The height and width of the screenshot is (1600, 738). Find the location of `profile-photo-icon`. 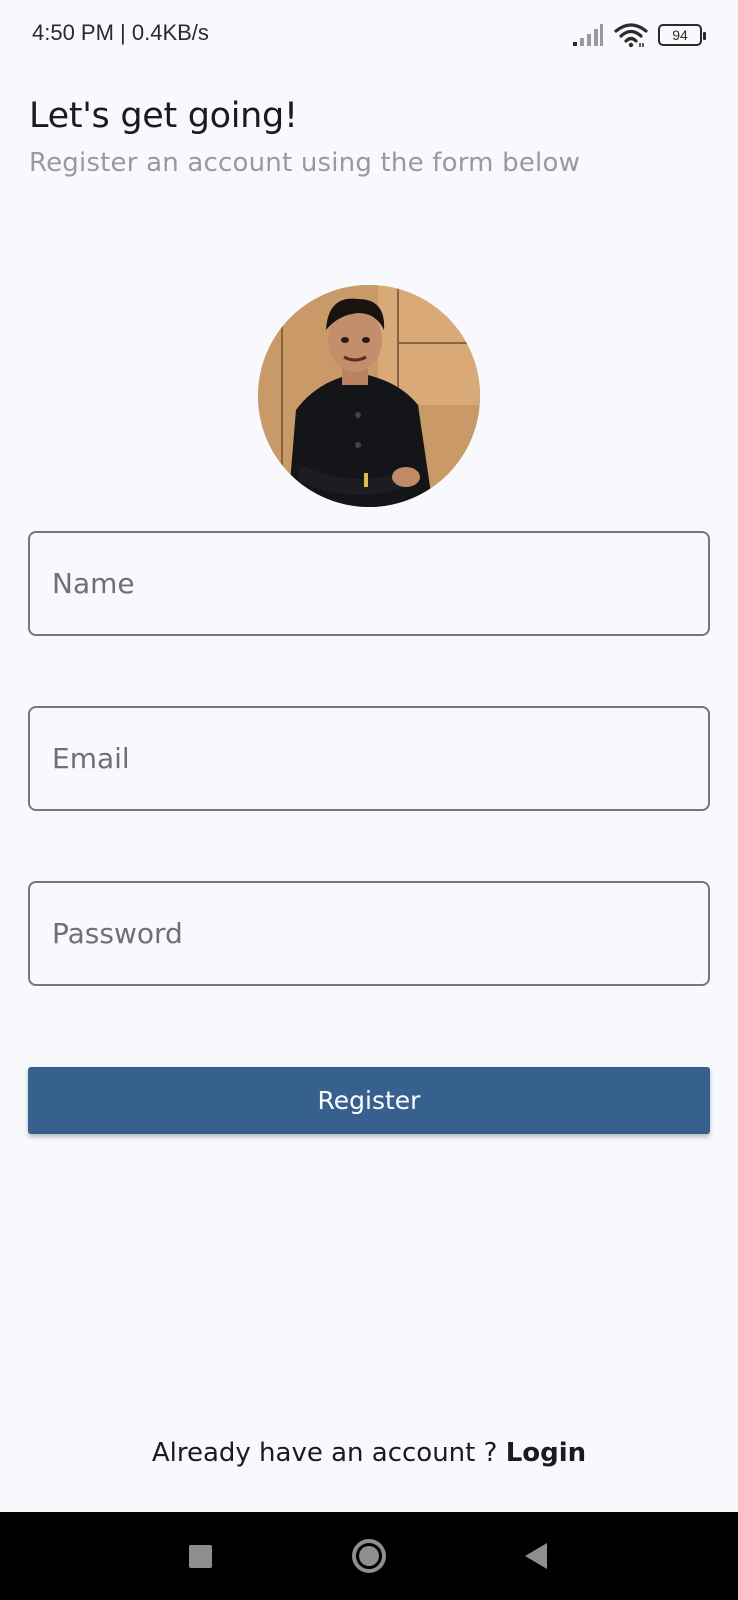

profile-photo-icon is located at coordinates (369, 396).